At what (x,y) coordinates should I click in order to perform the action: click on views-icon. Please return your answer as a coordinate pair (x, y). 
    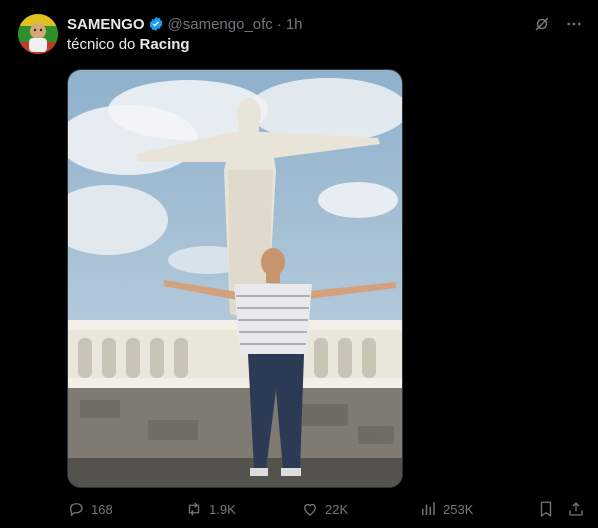
    Looking at the image, I should click on (428, 508).